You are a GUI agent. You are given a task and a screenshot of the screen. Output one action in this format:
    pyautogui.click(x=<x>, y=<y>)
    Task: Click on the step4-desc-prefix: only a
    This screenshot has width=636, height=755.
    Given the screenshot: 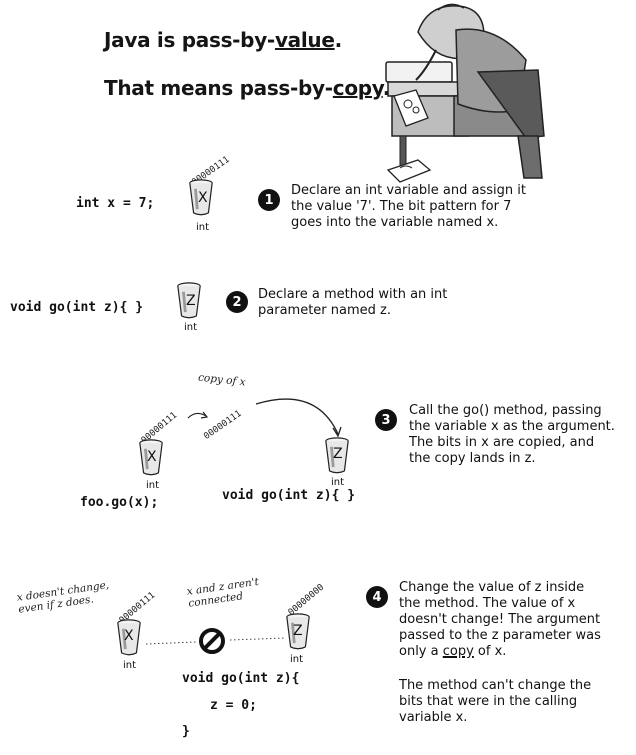 What is the action you would take?
    pyautogui.click(x=421, y=651)
    